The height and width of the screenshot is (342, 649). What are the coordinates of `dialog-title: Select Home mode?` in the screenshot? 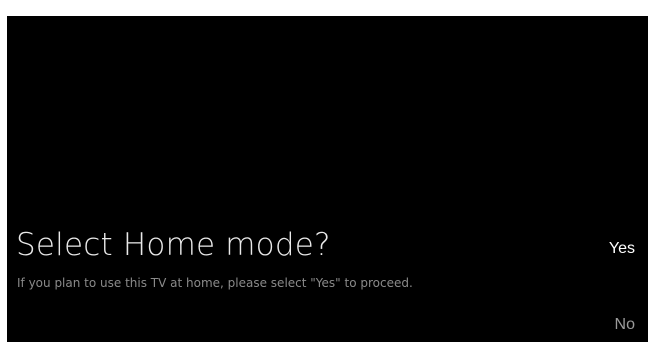 It's located at (173, 245).